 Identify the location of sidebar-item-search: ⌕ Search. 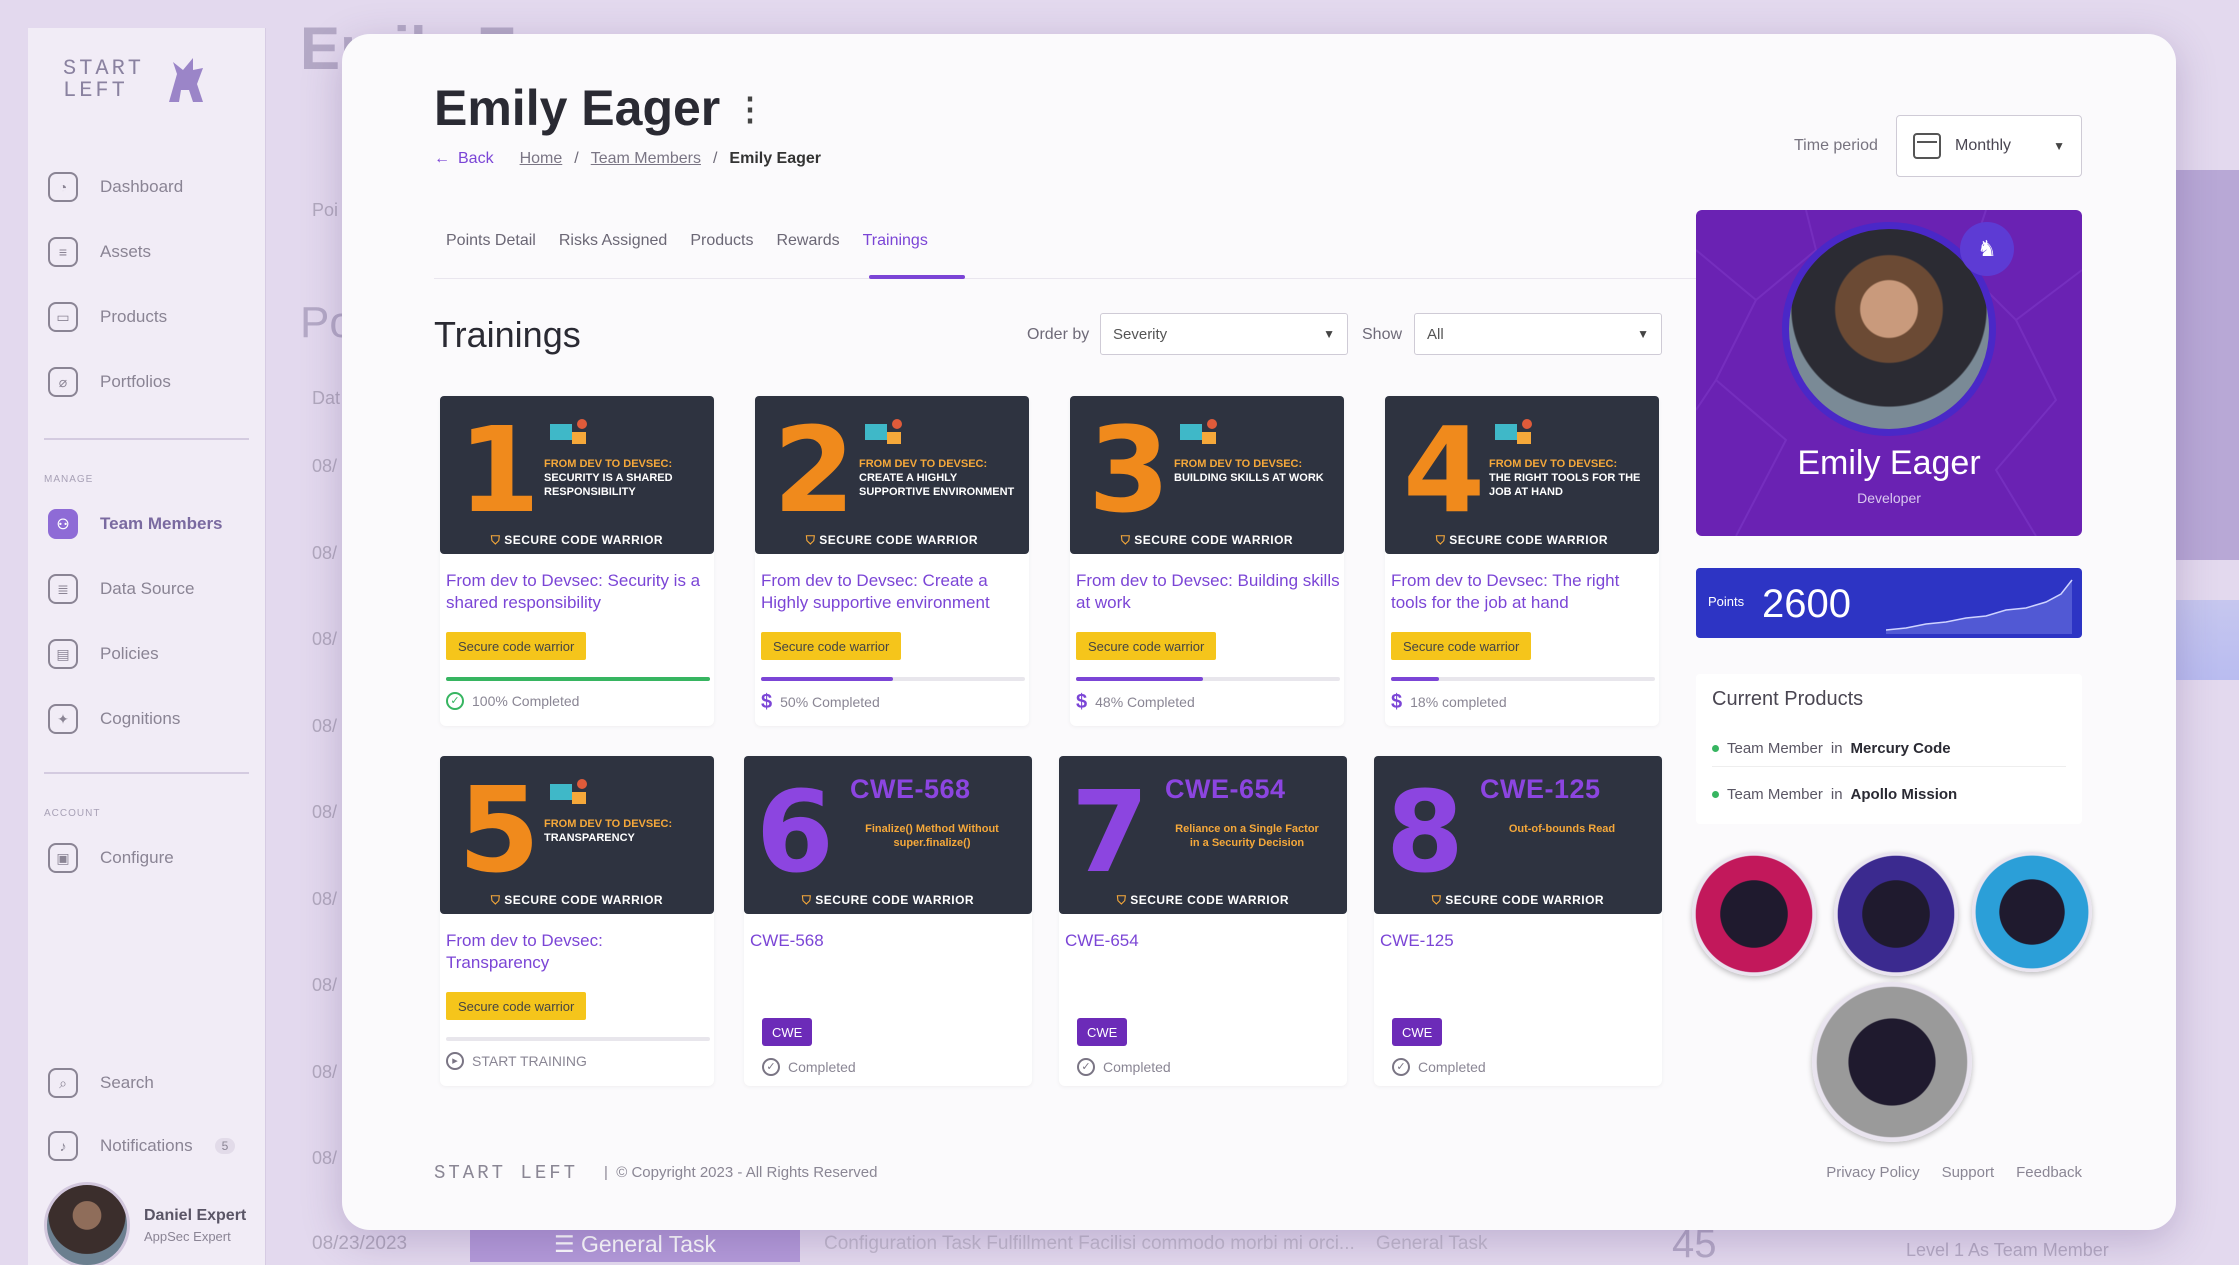
(153, 1083).